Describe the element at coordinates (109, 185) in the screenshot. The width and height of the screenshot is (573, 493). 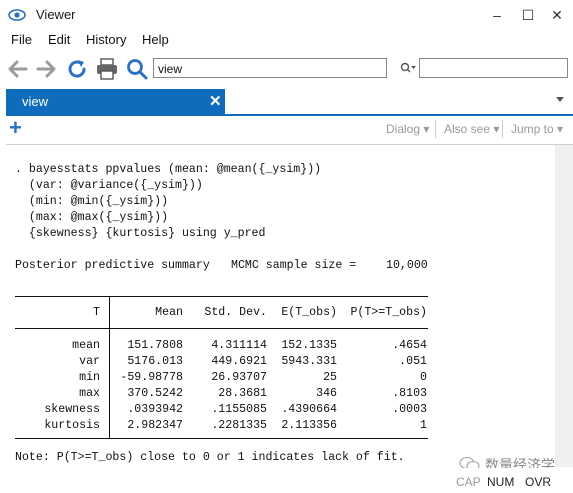
I see `command-line-2: (var: @variance({_ysim}))` at that location.